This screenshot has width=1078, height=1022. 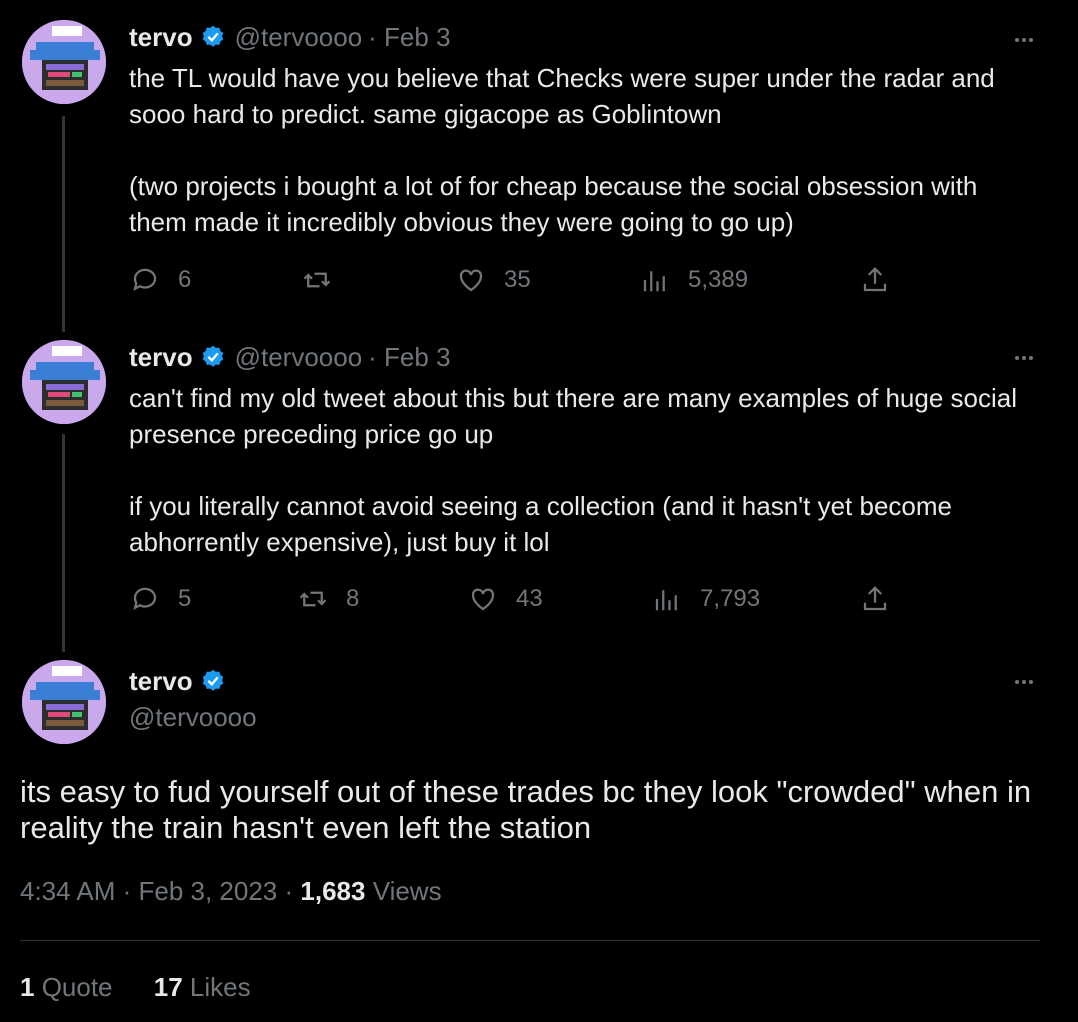 I want to click on divider, so click(x=530, y=940).